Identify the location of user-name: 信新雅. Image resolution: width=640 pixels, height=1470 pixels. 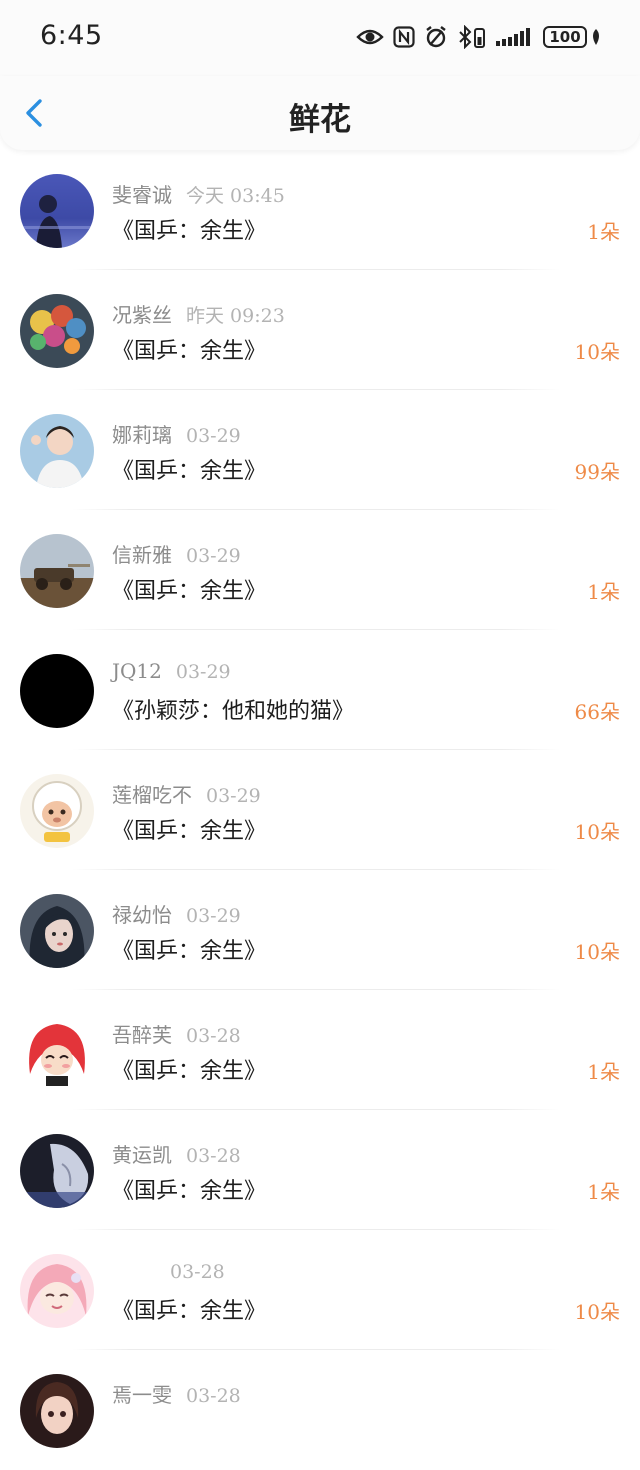
(142, 555).